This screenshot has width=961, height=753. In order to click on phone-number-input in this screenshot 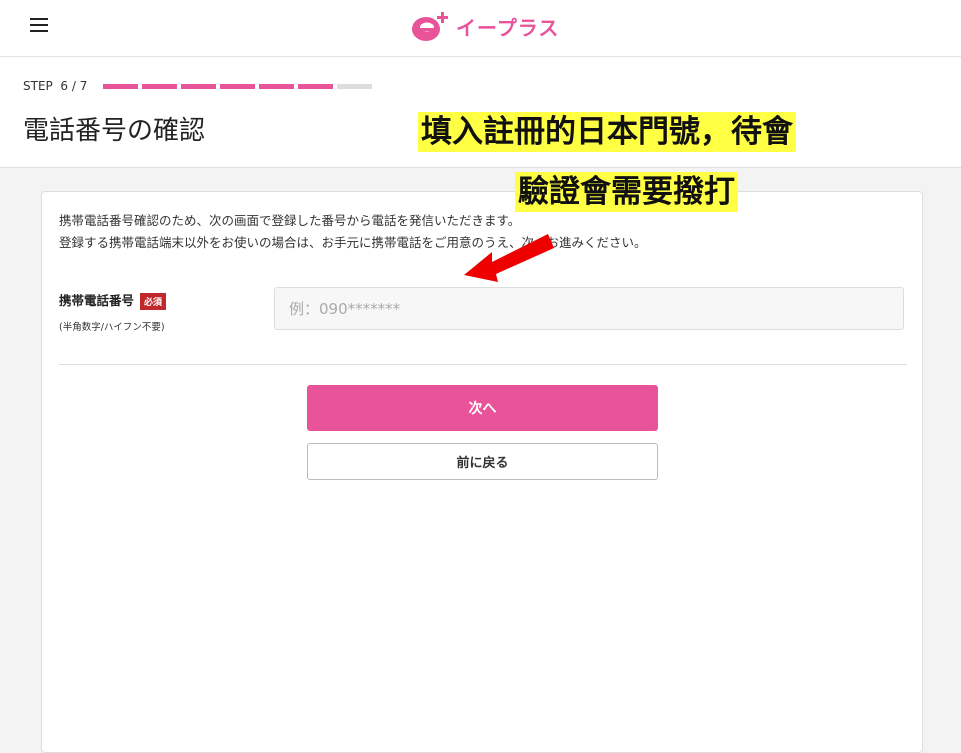, I will do `click(589, 308)`.